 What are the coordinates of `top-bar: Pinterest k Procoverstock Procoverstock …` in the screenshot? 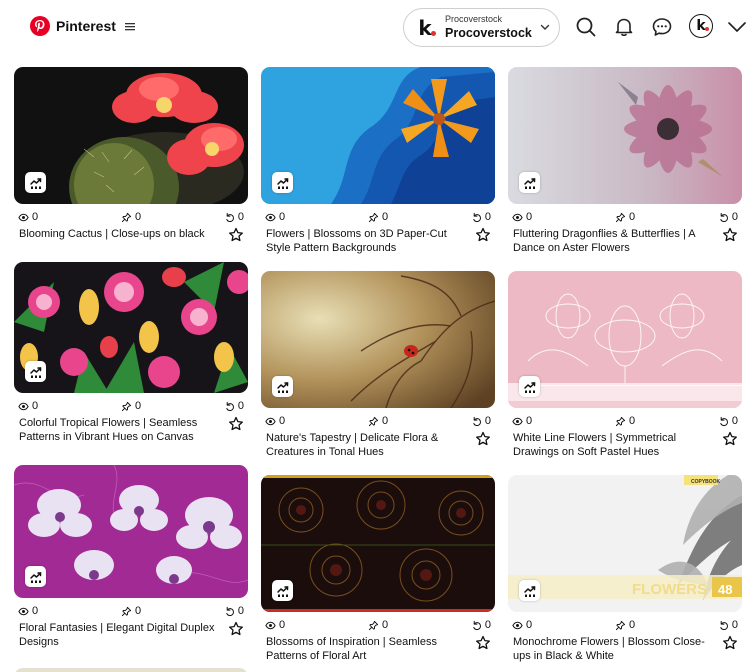 It's located at (377, 28).